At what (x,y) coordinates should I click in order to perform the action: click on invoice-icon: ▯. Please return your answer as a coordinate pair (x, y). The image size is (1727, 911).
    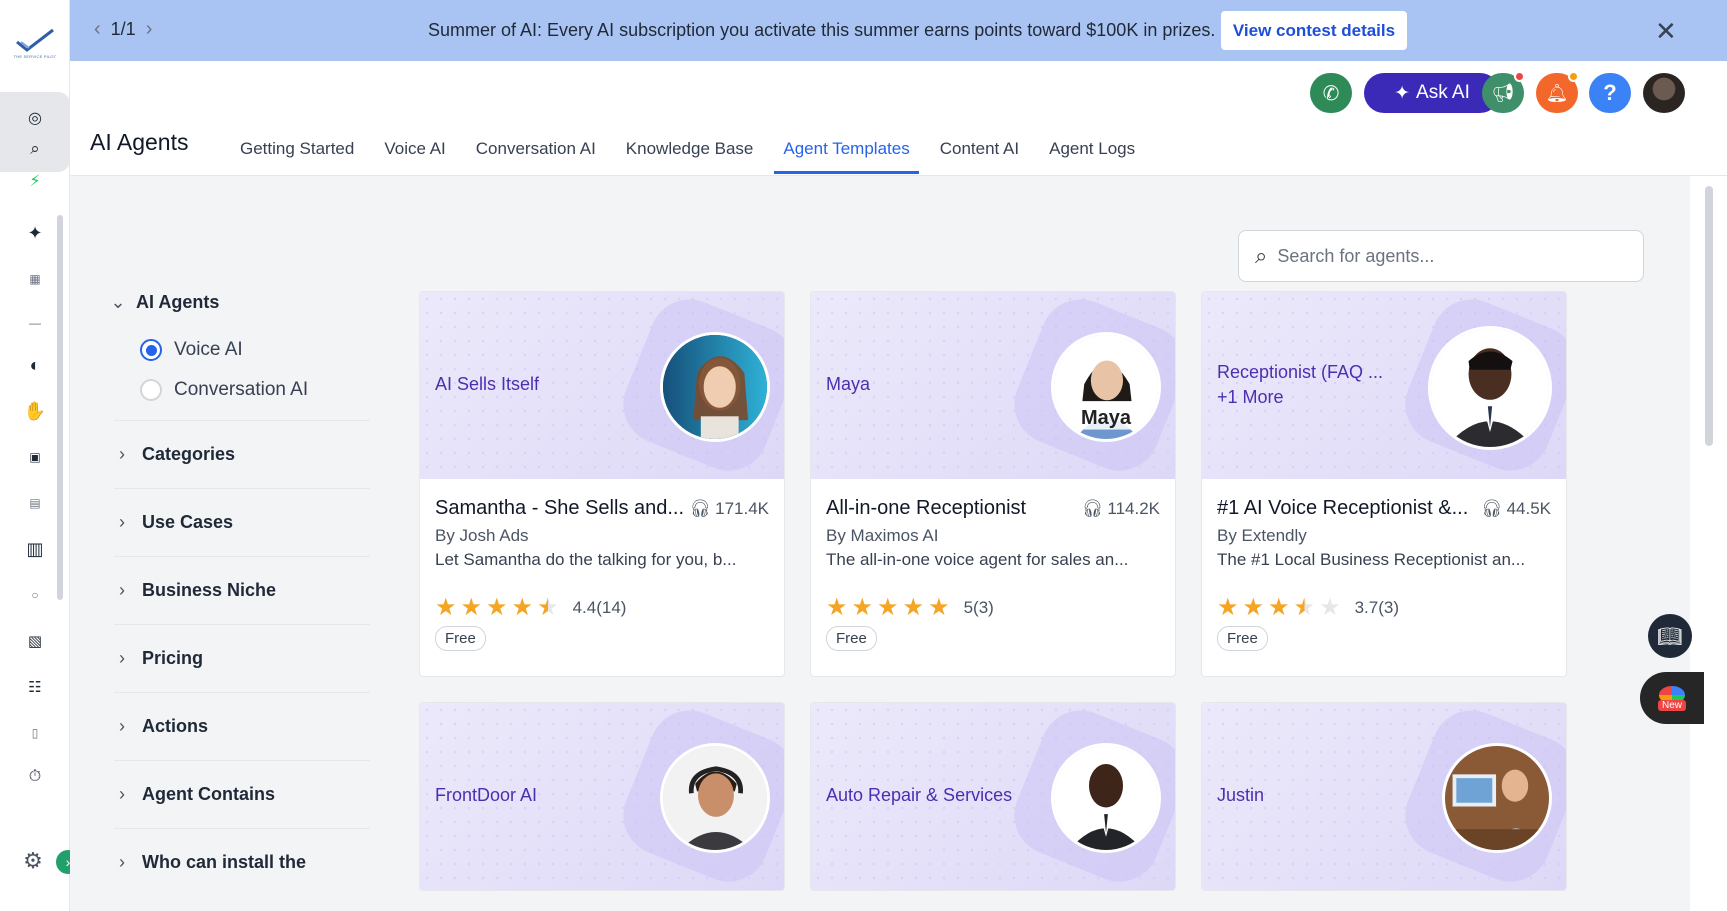
    Looking at the image, I should click on (35, 733).